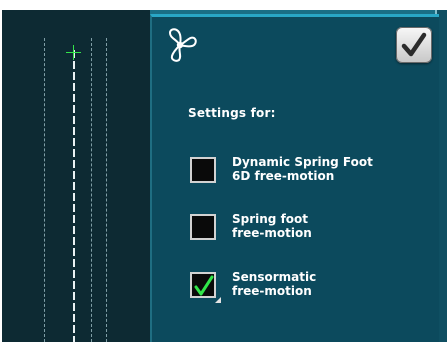  I want to click on checkbox-dynamic-spring-foot, so click(203, 170).